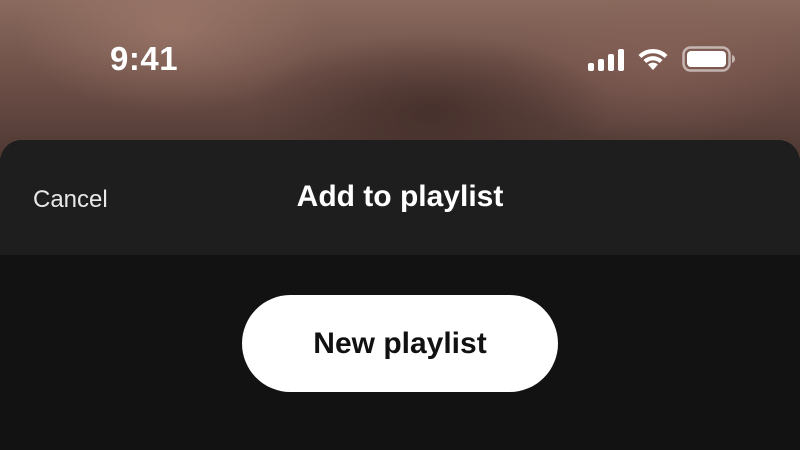 The height and width of the screenshot is (450, 800). I want to click on sheet-title: Add to playlist, so click(400, 196).